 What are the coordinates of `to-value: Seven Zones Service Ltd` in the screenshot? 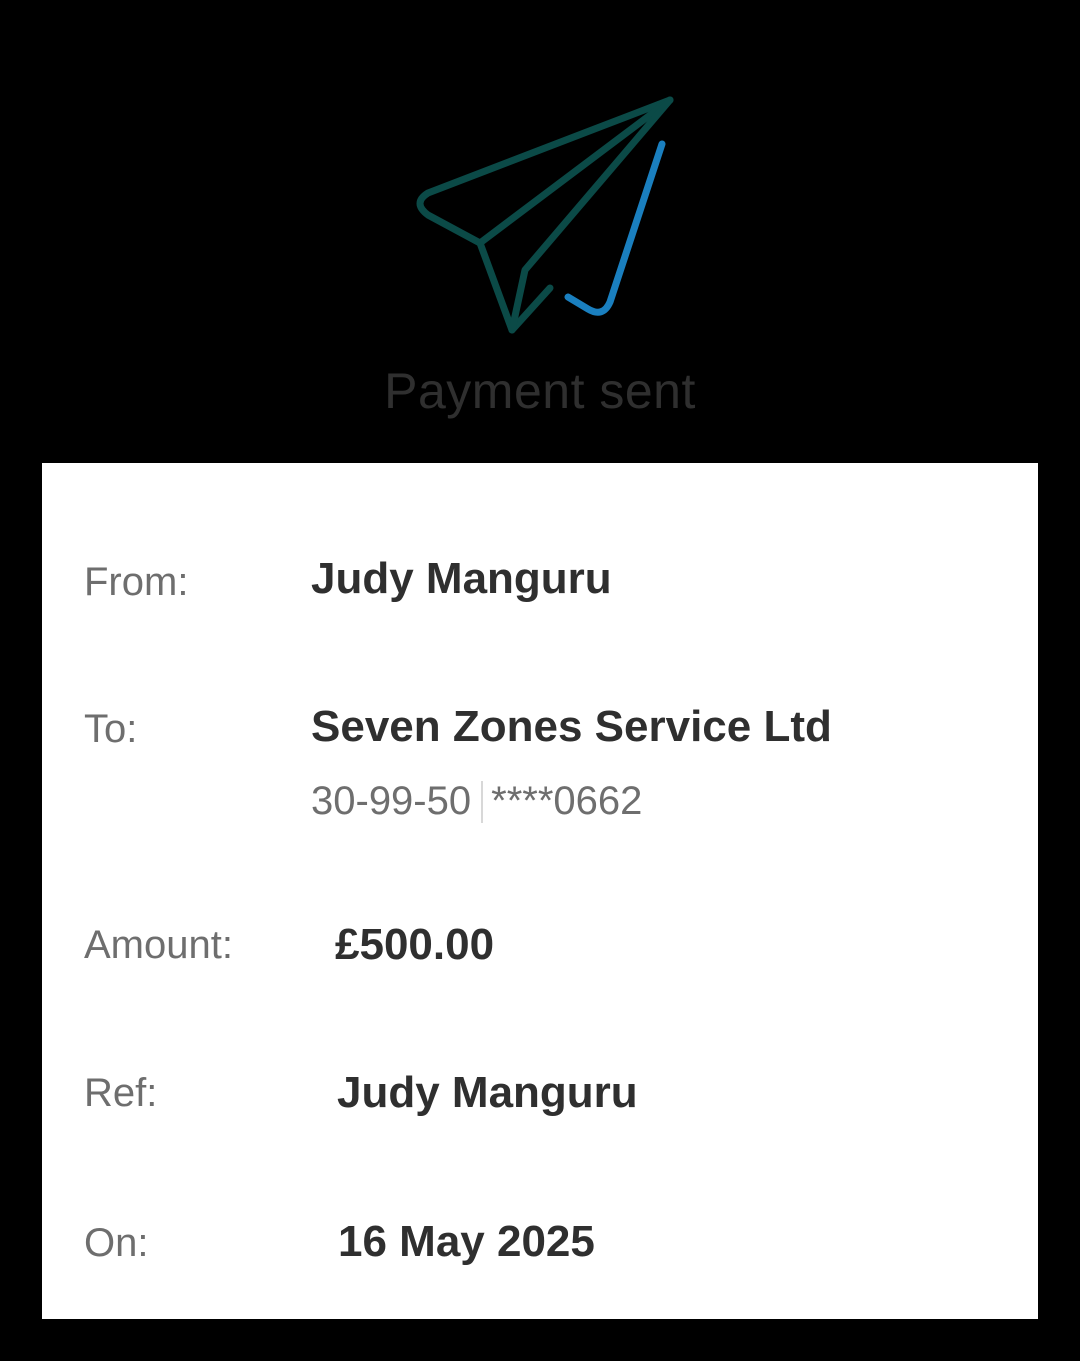 It's located at (571, 726).